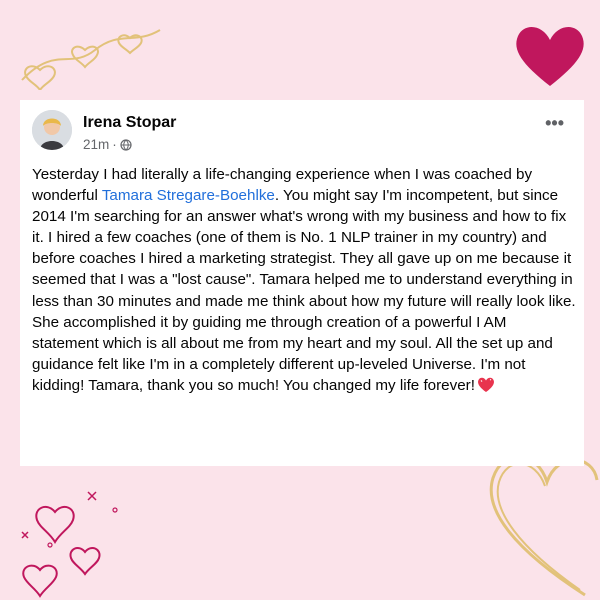 Image resolution: width=600 pixels, height=600 pixels. What do you see at coordinates (69, 544) in the screenshot?
I see `magenta-hearts-doodle-icon` at bounding box center [69, 544].